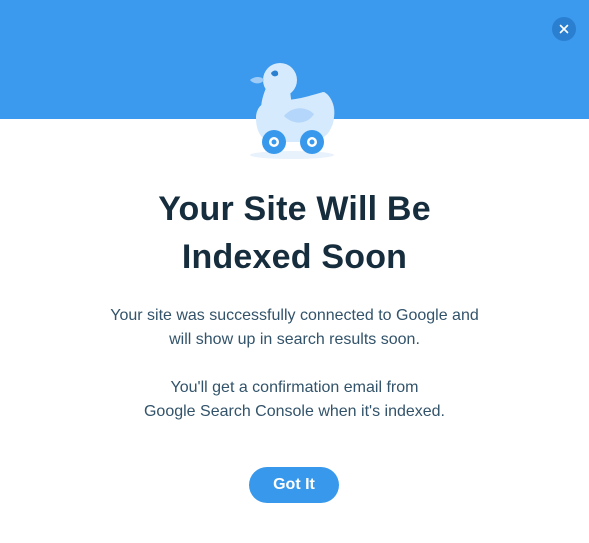 This screenshot has height=543, width=589. What do you see at coordinates (292, 111) in the screenshot?
I see `duck-on-wheels-icon` at bounding box center [292, 111].